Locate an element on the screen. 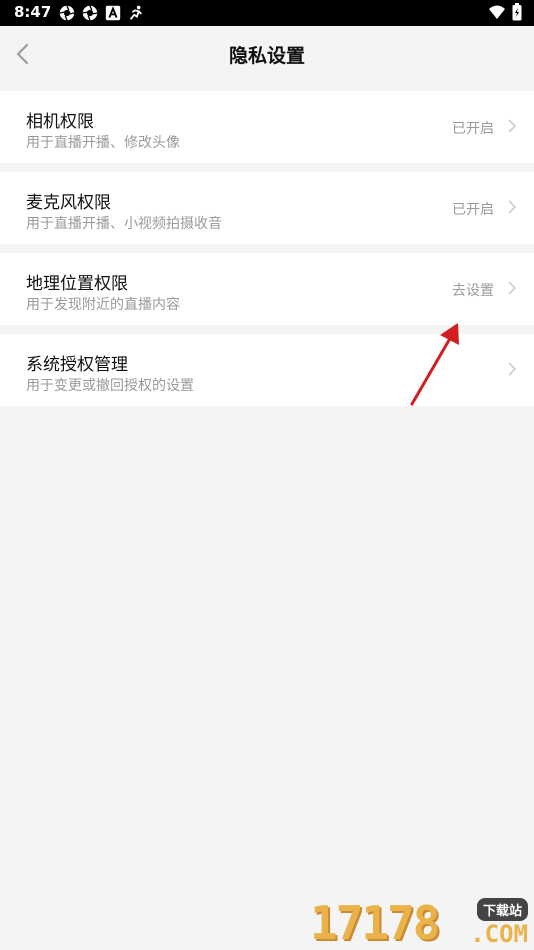  annotation-arrow-icon is located at coordinates (434, 364).